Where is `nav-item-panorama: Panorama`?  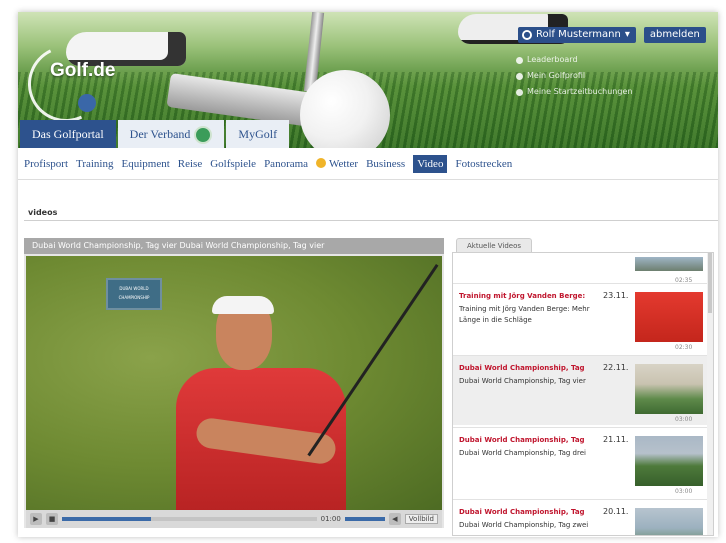
nav-item-panorama: Panorama is located at coordinates (286, 164).